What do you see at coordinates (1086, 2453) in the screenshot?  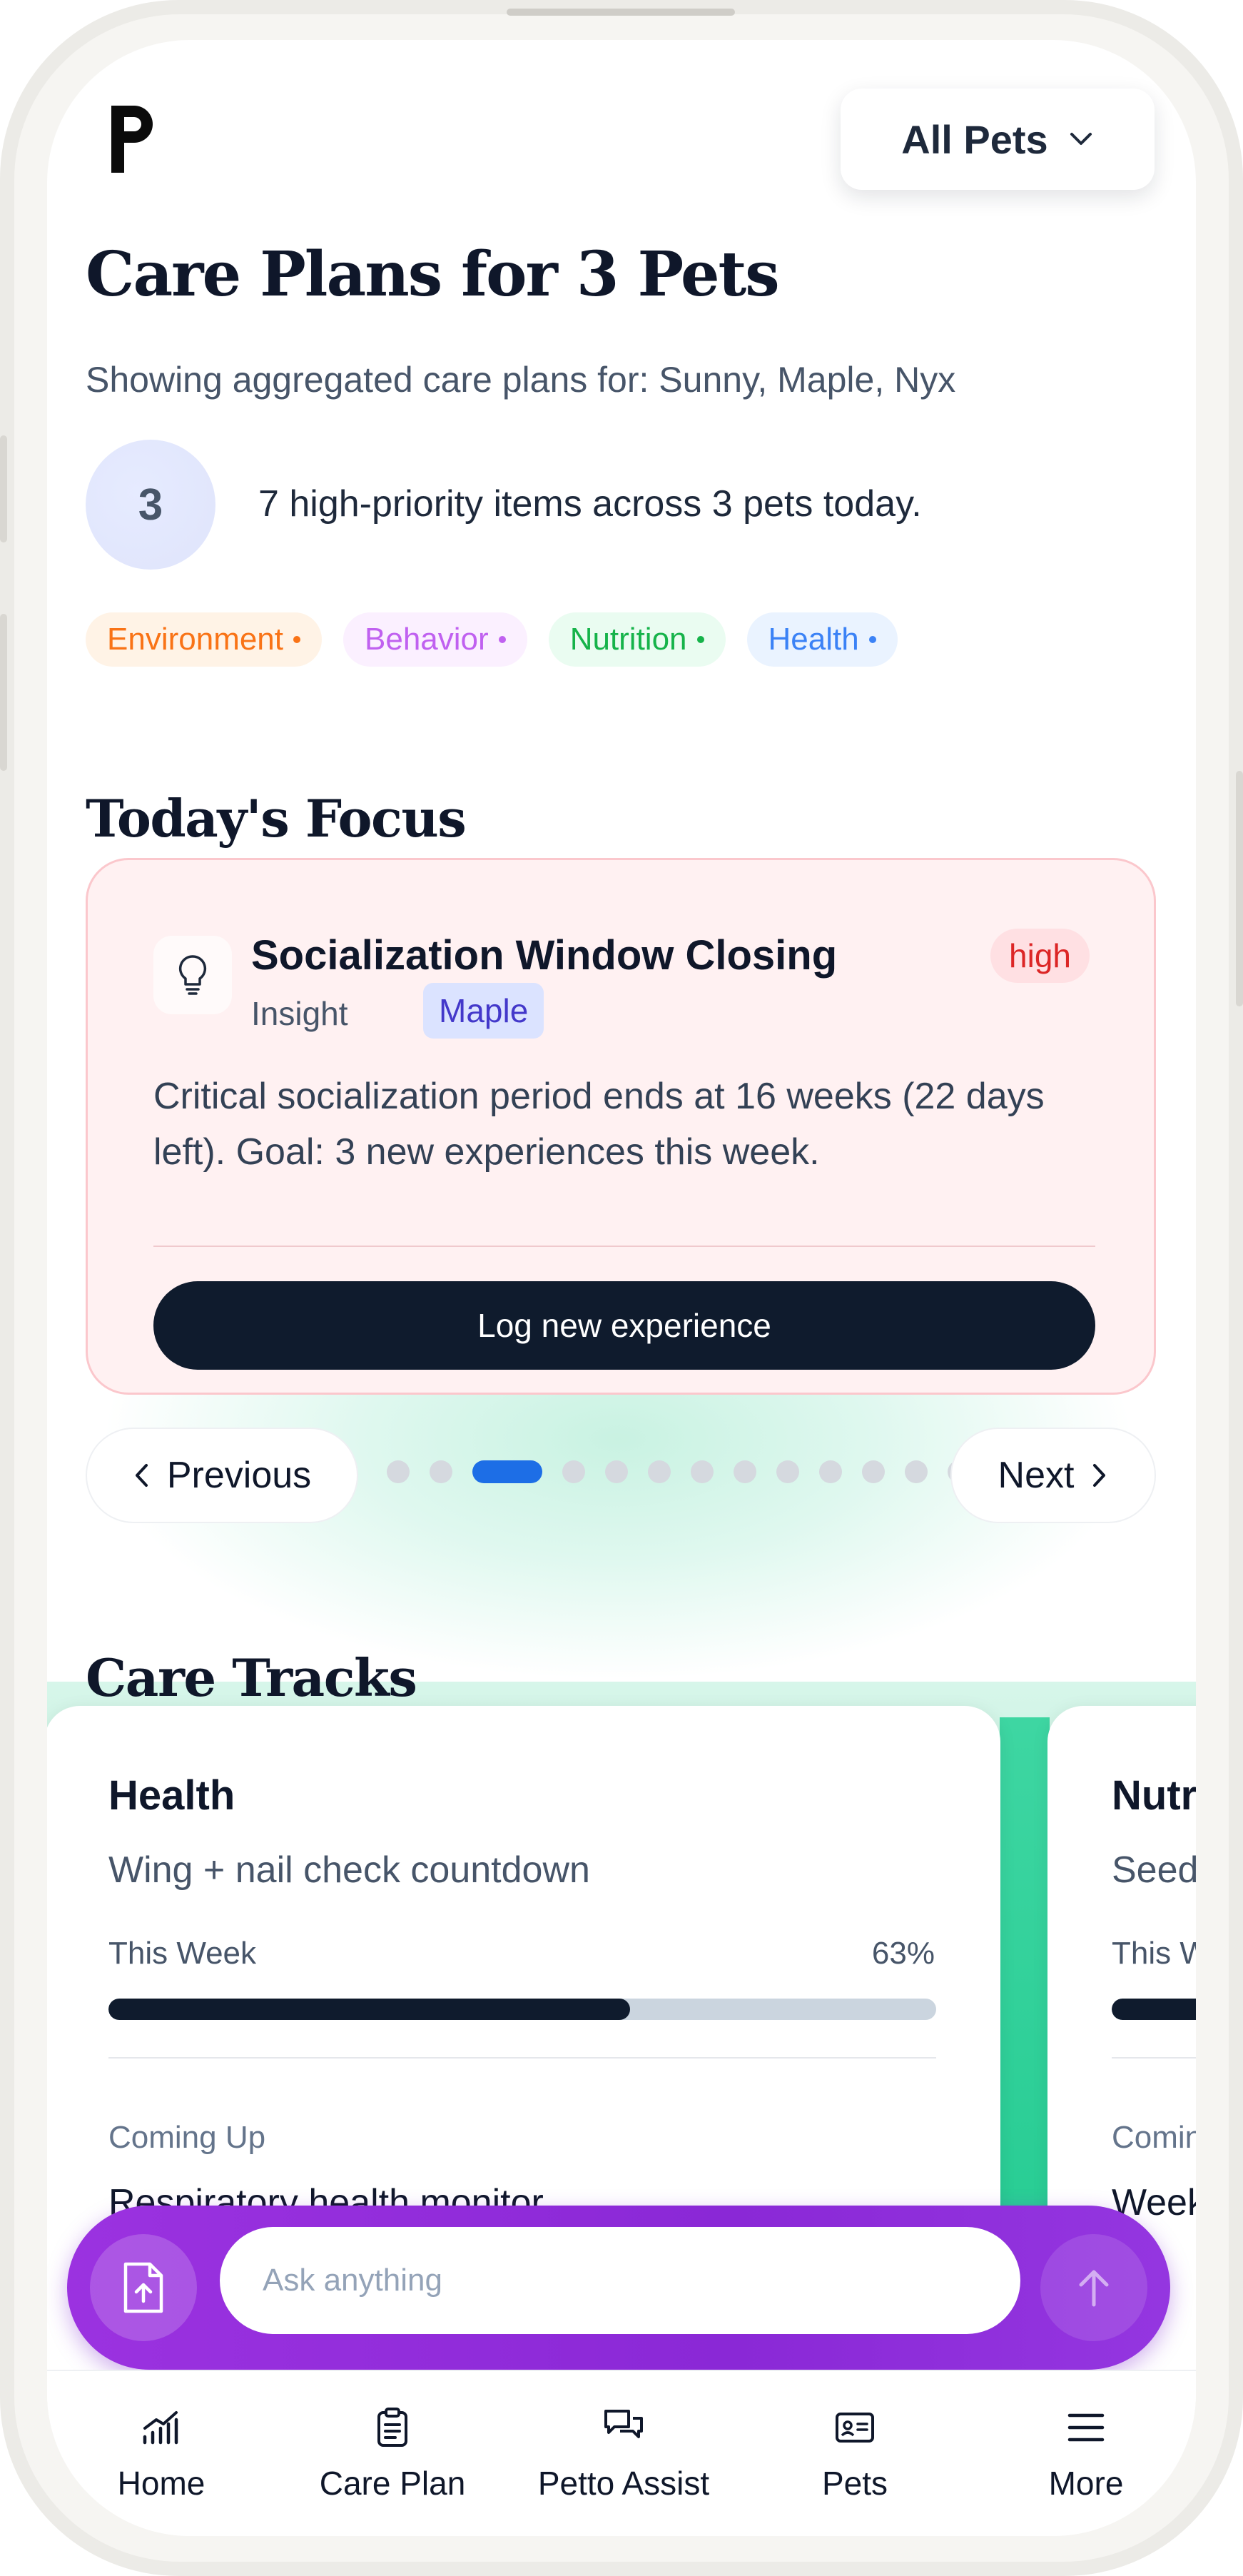 I see `nav-item-more: More` at bounding box center [1086, 2453].